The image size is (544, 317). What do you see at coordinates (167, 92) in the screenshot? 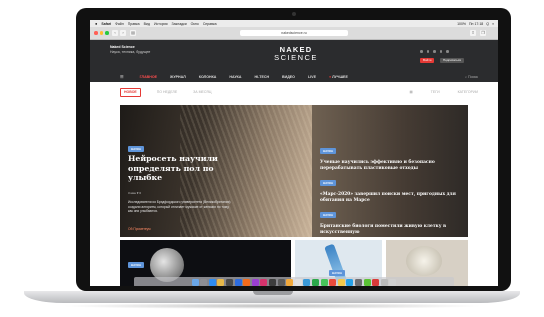
I see `filter-week: ПО НЕДЕЛЕ` at bounding box center [167, 92].